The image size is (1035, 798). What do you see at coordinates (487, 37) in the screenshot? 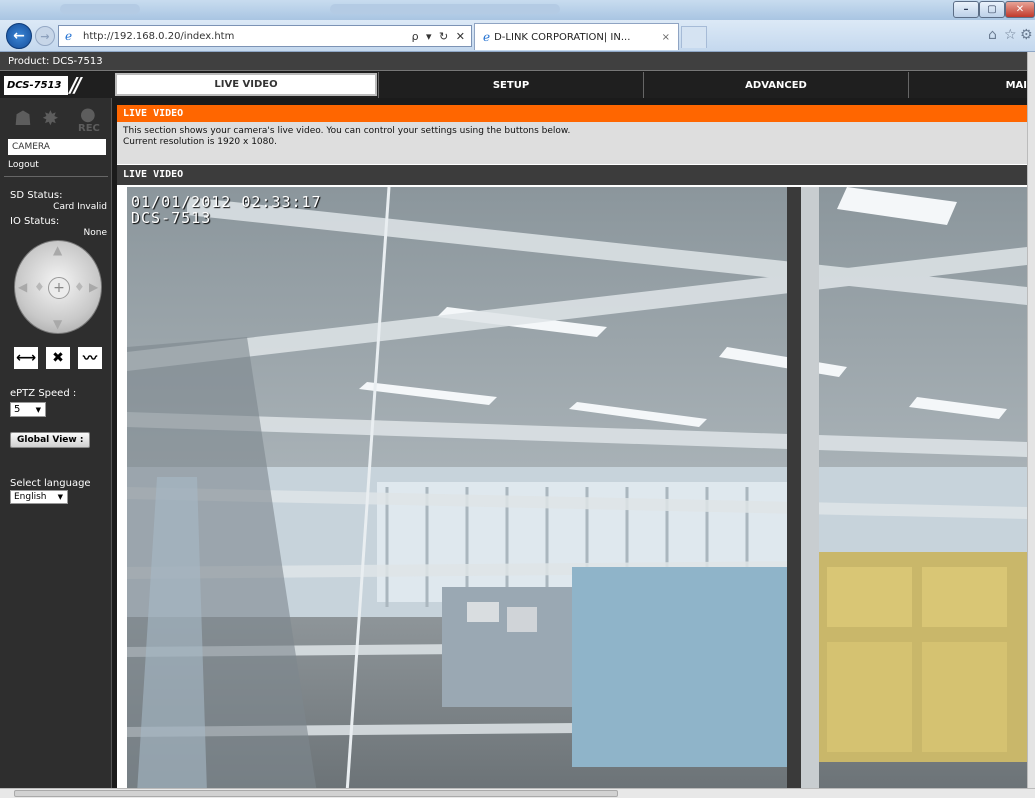
I see `ie-tab-icon: ℯ` at bounding box center [487, 37].